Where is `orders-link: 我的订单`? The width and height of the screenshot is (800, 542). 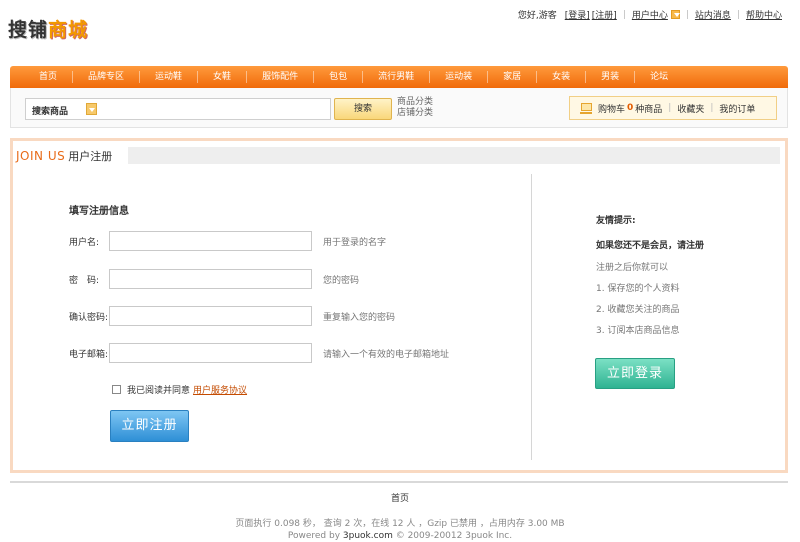 orders-link: 我的订单 is located at coordinates (737, 108).